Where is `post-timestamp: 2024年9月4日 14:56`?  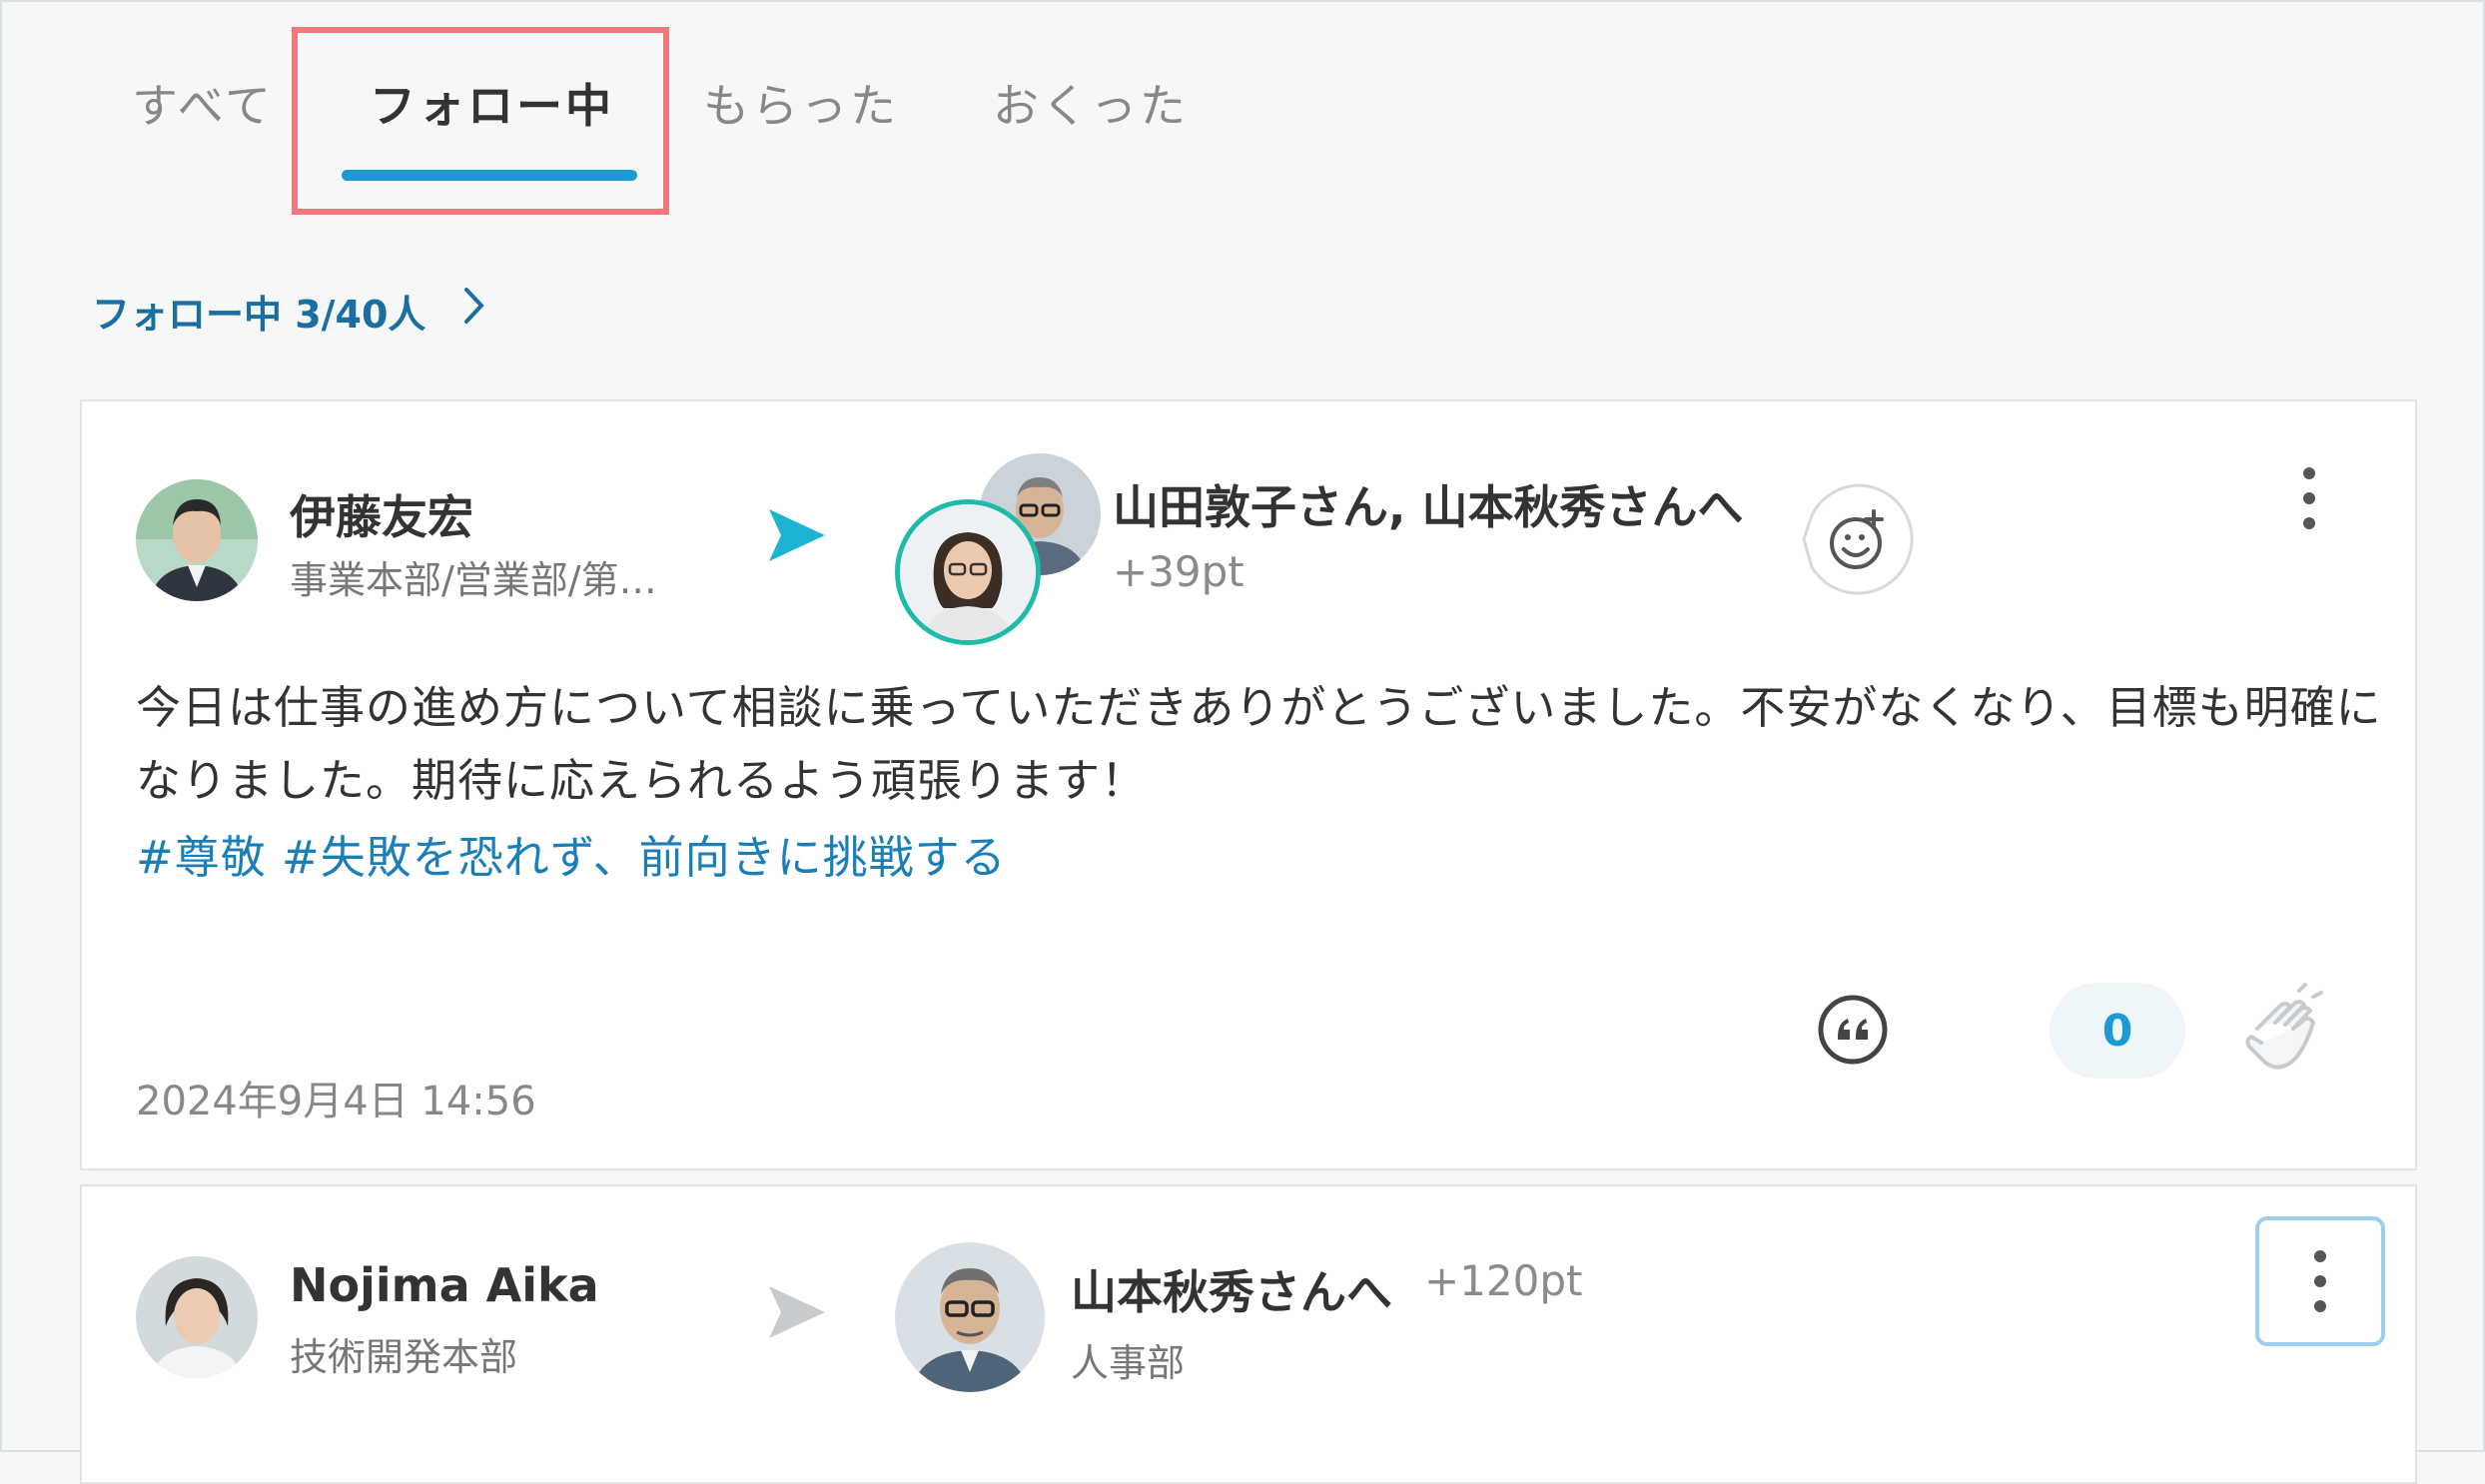
post-timestamp: 2024年9月4日 14:56 is located at coordinates (336, 1102).